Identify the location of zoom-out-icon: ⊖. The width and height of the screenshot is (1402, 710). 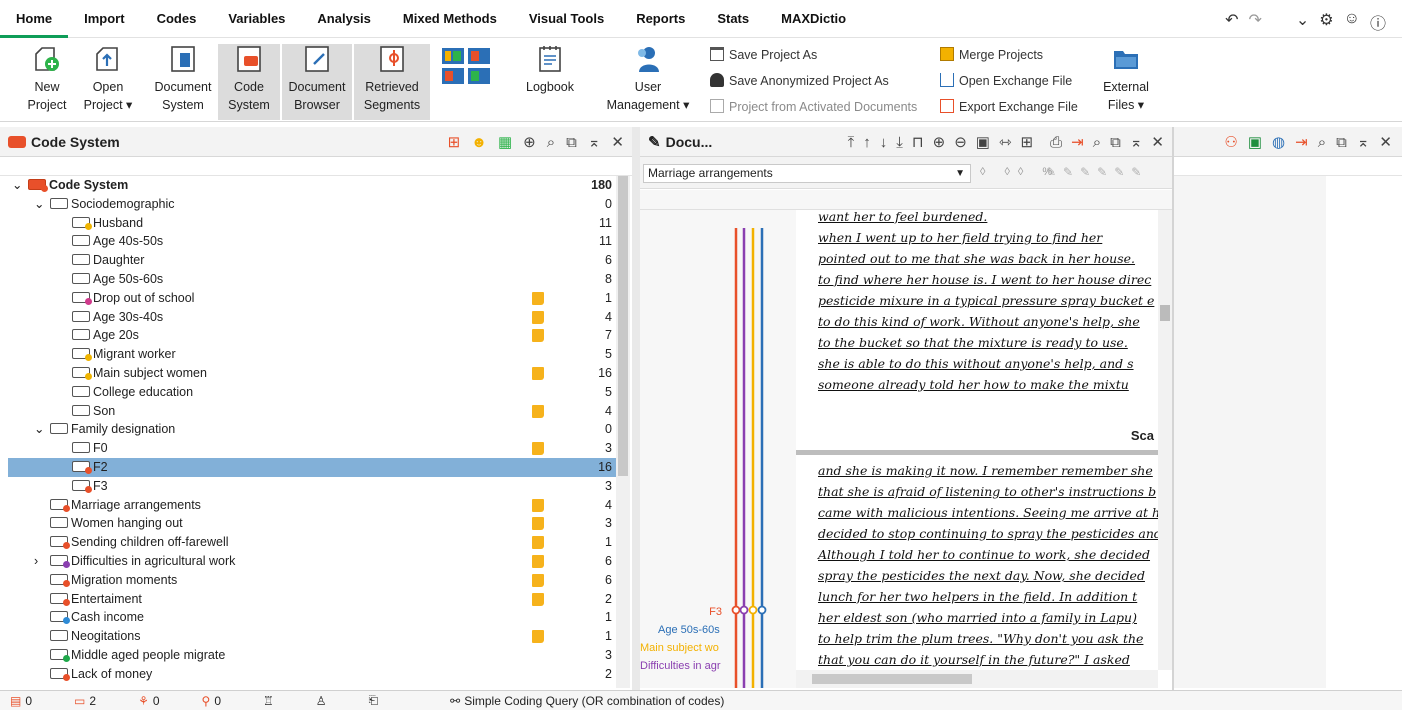
(960, 142).